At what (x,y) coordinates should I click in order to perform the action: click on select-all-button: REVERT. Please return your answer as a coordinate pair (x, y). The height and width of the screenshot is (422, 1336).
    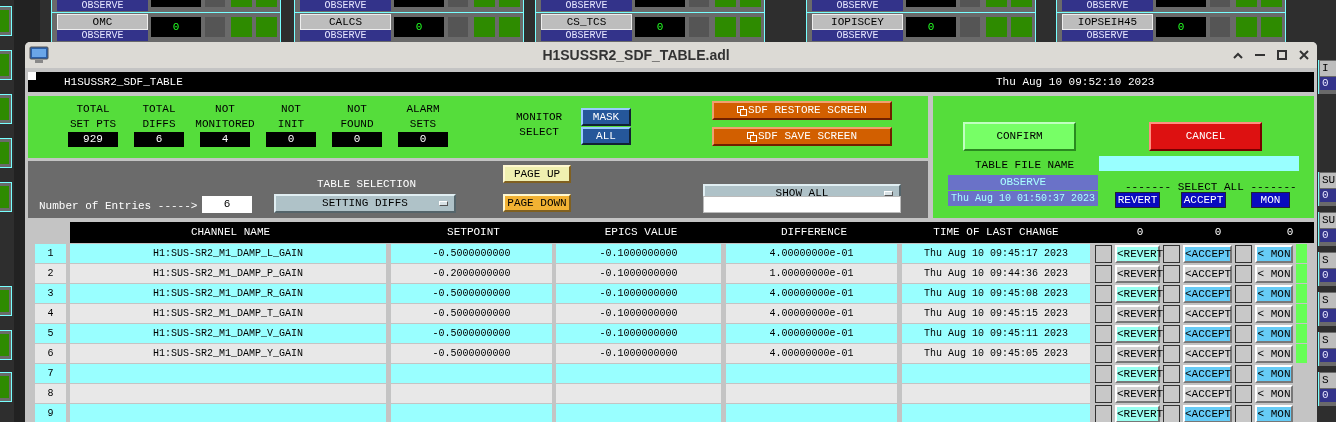
    Looking at the image, I should click on (1137, 200).